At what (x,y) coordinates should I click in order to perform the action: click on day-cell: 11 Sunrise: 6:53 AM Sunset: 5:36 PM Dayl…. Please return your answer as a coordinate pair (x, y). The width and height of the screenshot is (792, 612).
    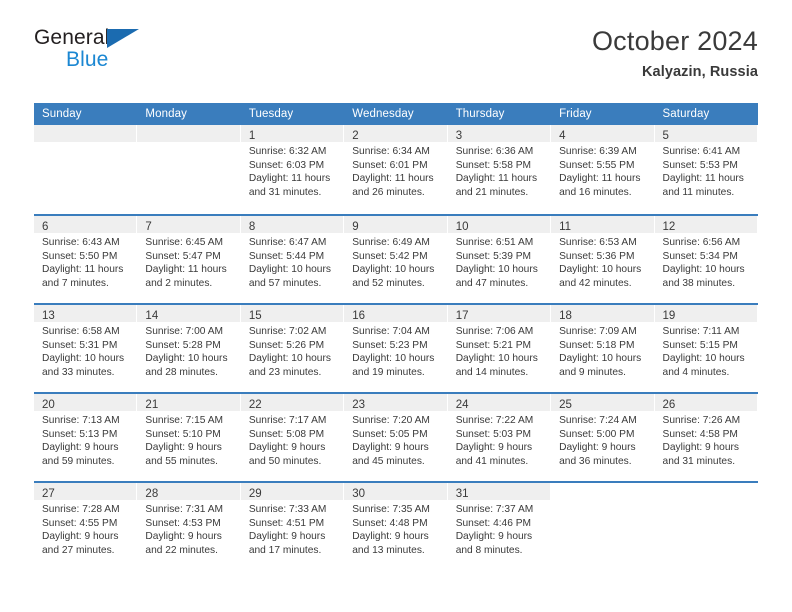
    Looking at the image, I should click on (603, 258).